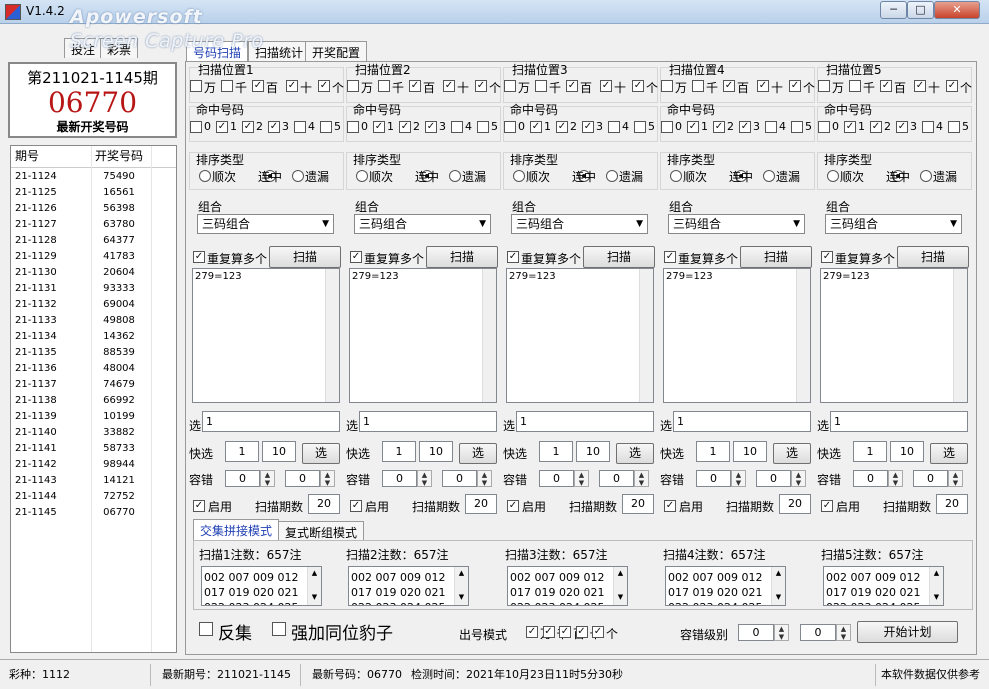 This screenshot has height=689, width=989. Describe the element at coordinates (93, 449) in the screenshot. I see `table-row: 21-1141 58733` at that location.